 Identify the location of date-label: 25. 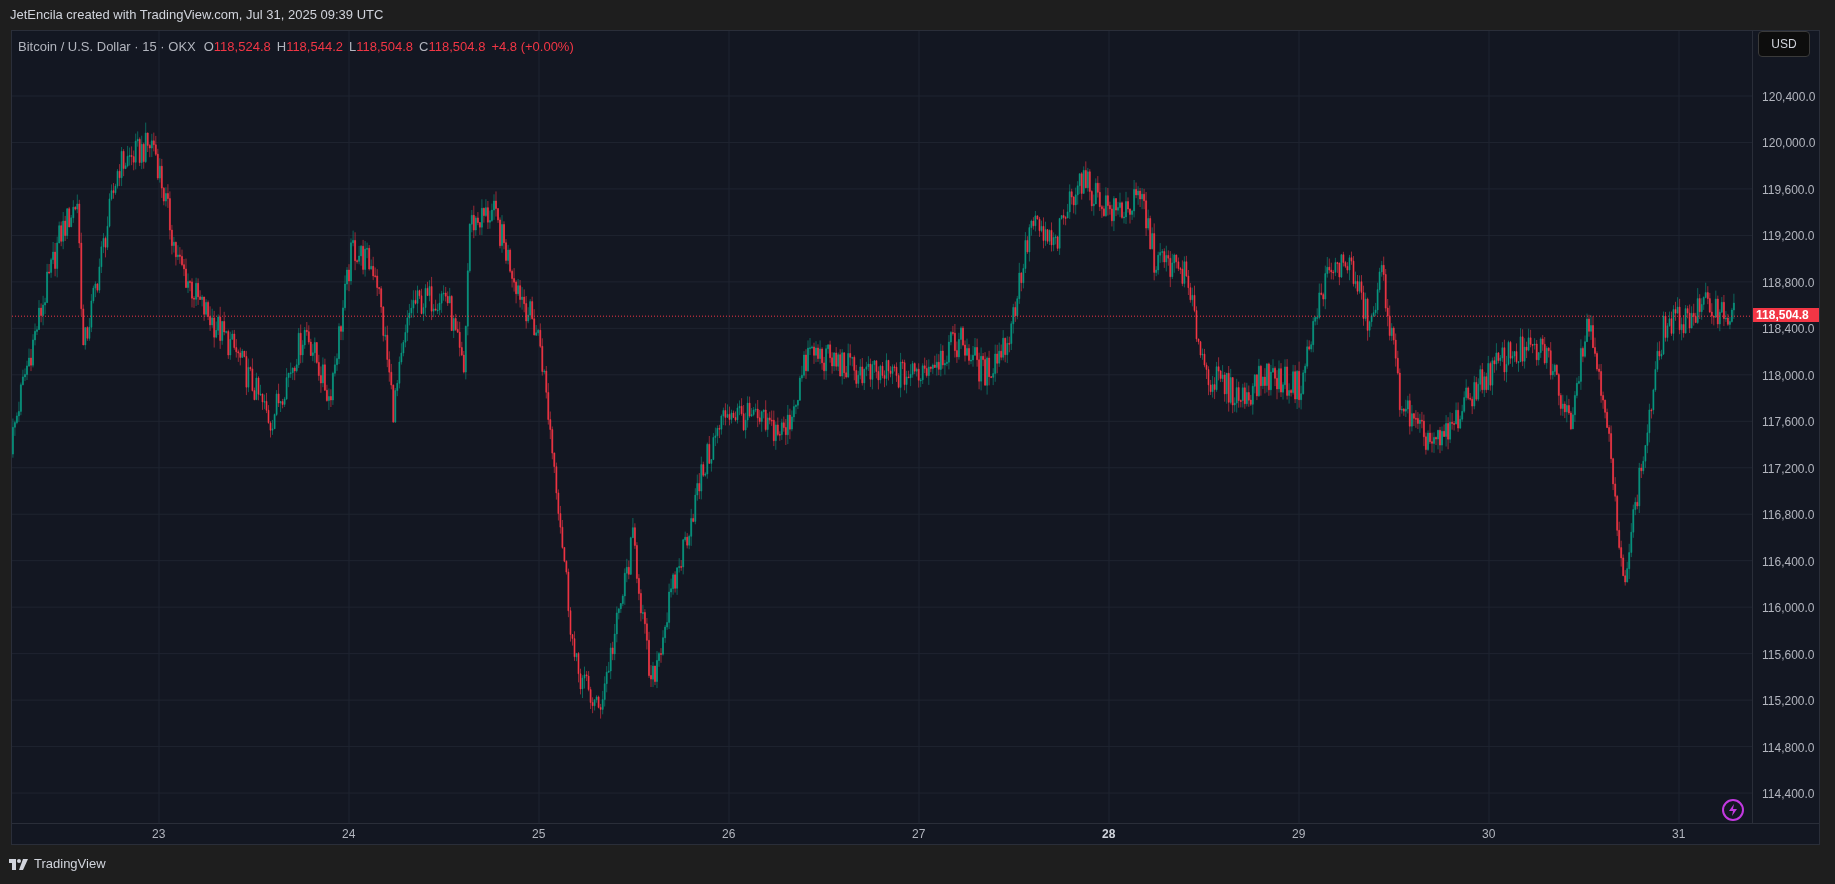
(539, 834).